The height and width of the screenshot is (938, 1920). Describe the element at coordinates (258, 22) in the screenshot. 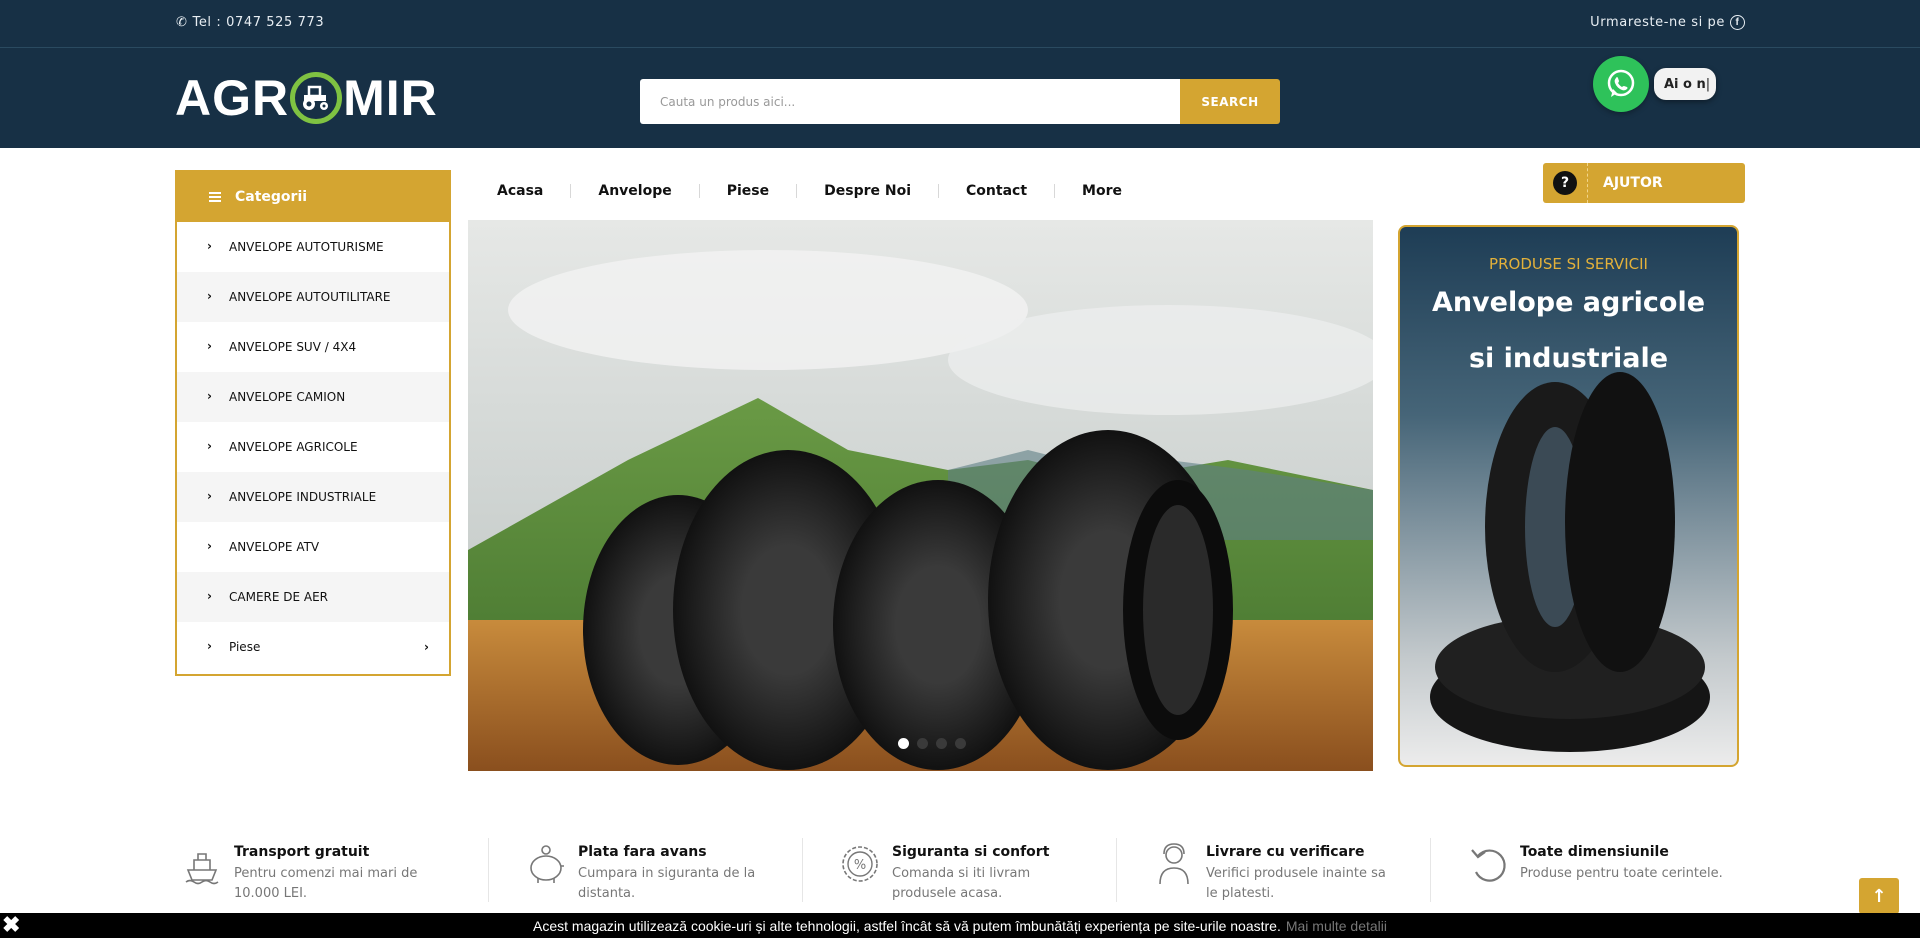

I see `phone-text: Tel : 0747 525 773` at that location.